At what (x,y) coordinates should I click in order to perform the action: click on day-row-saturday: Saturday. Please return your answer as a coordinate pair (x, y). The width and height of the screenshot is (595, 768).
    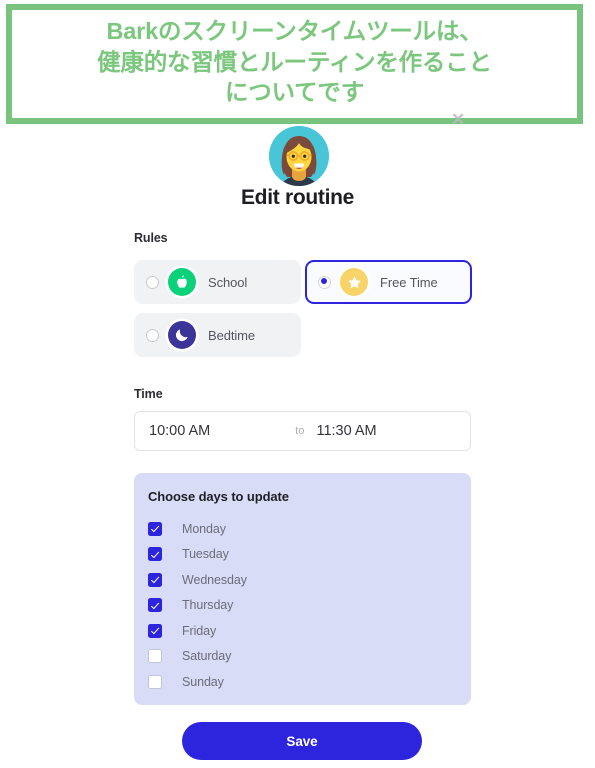
    Looking at the image, I should click on (309, 657).